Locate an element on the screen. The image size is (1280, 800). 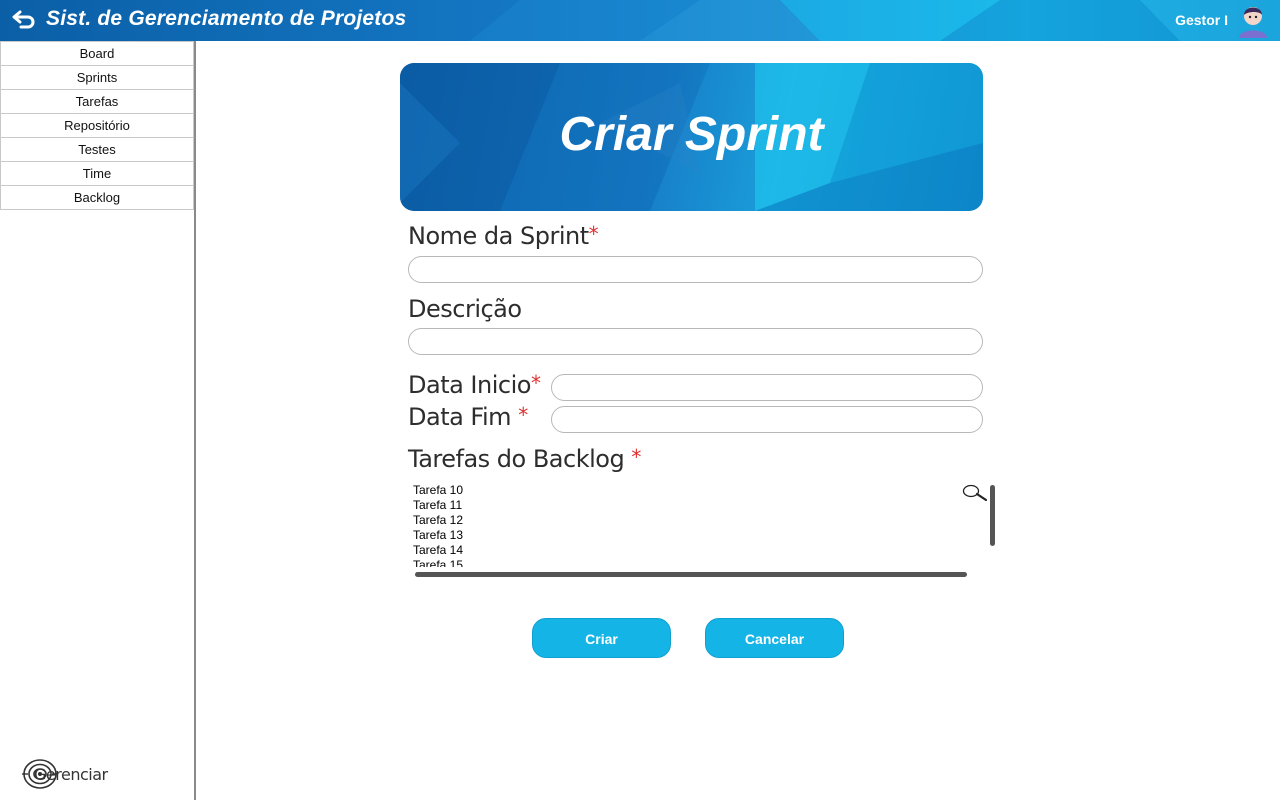
back-arrow-icon is located at coordinates (24, 19).